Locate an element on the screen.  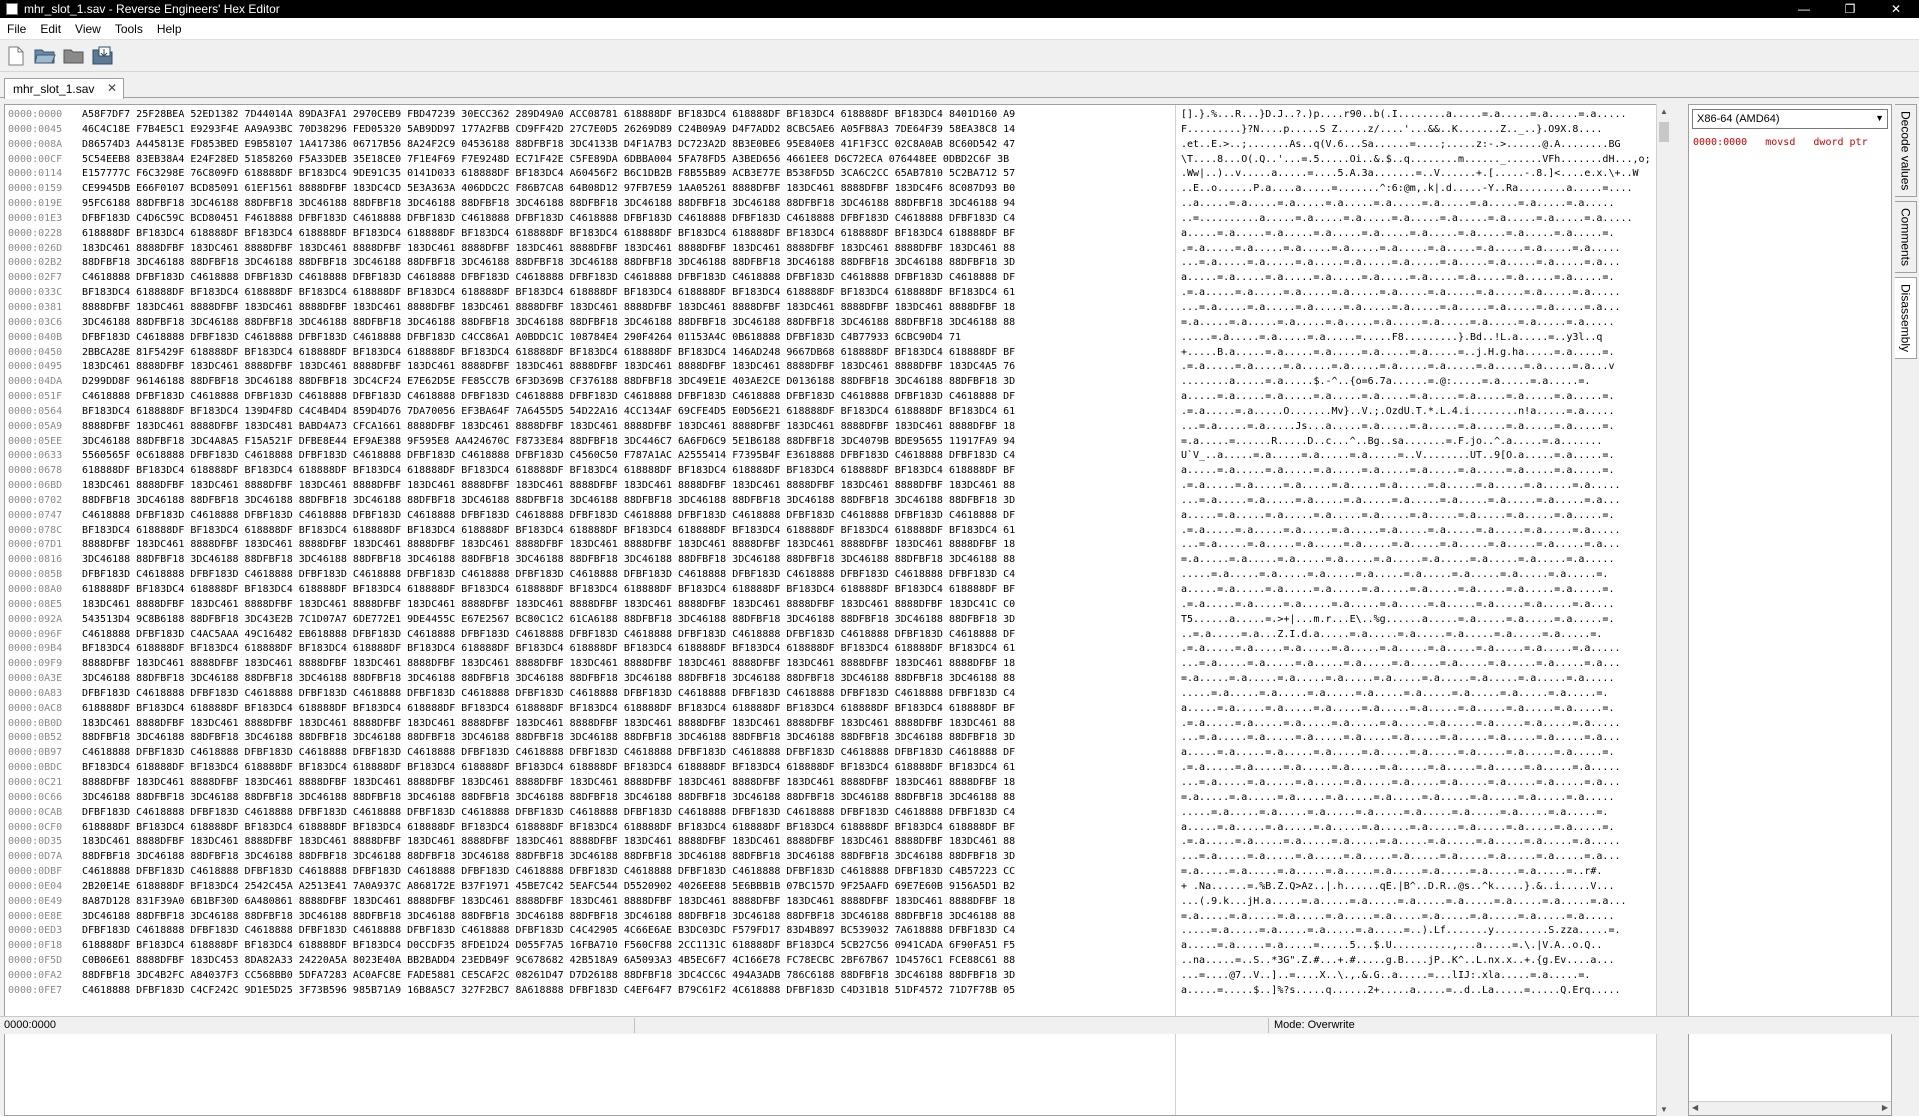
maximize-button: ❐ is located at coordinates (1850, 9).